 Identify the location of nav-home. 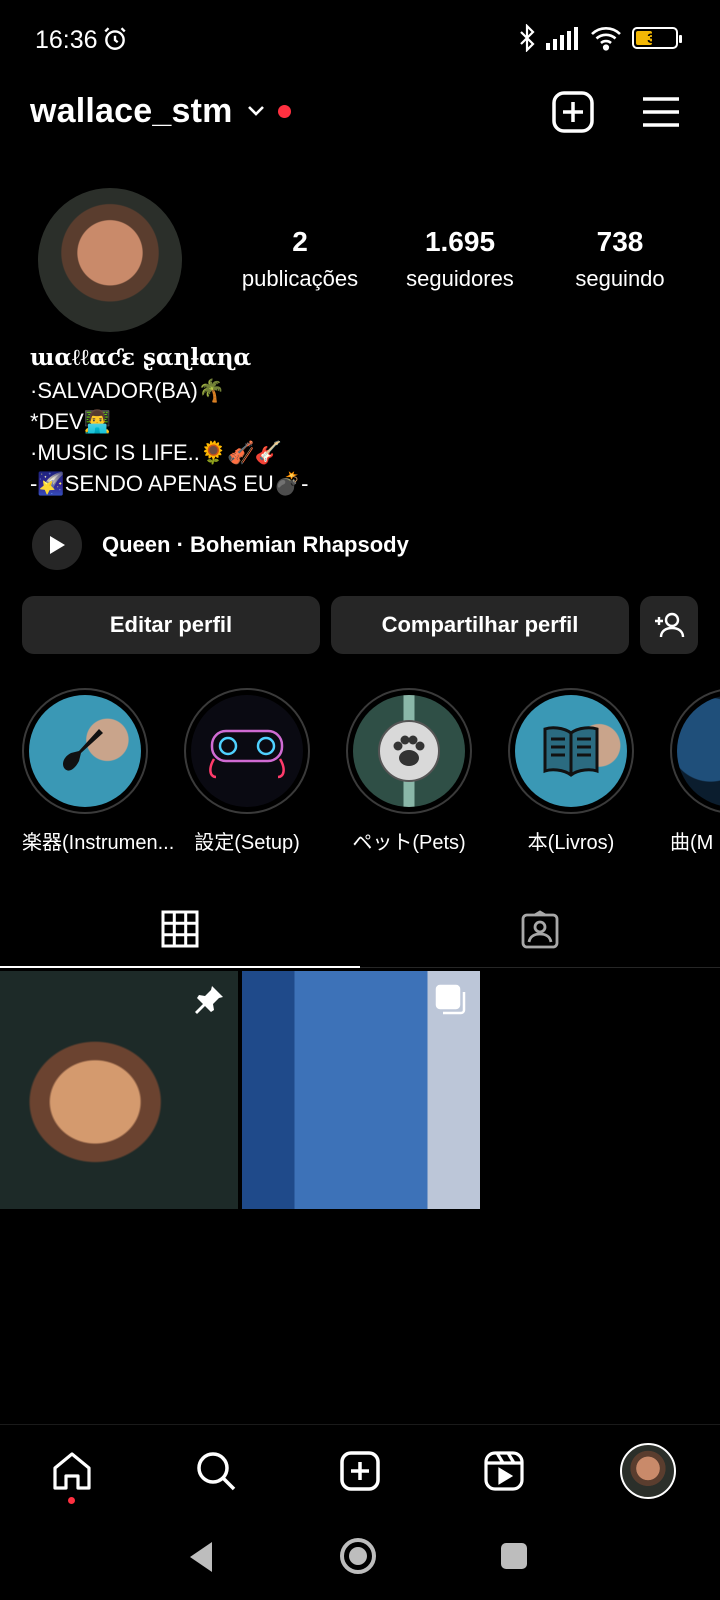
(72, 1471).